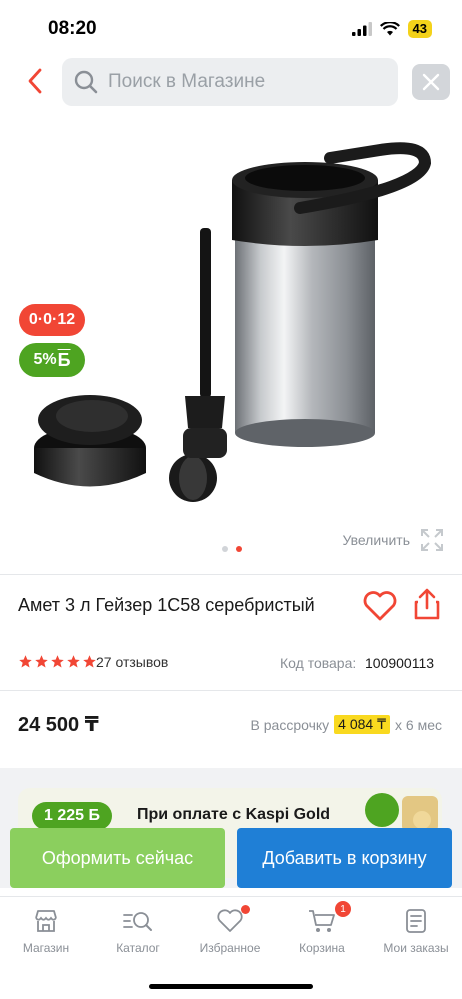 The width and height of the screenshot is (462, 999). Describe the element at coordinates (234, 814) in the screenshot. I see `gold-promo-text: При оплате с Kaspi Gold` at that location.